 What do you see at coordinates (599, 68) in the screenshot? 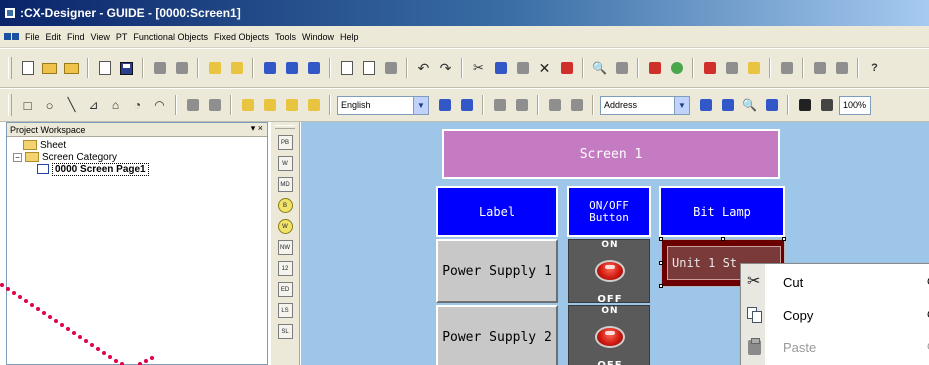
I see `find-icon: 🔍` at bounding box center [599, 68].